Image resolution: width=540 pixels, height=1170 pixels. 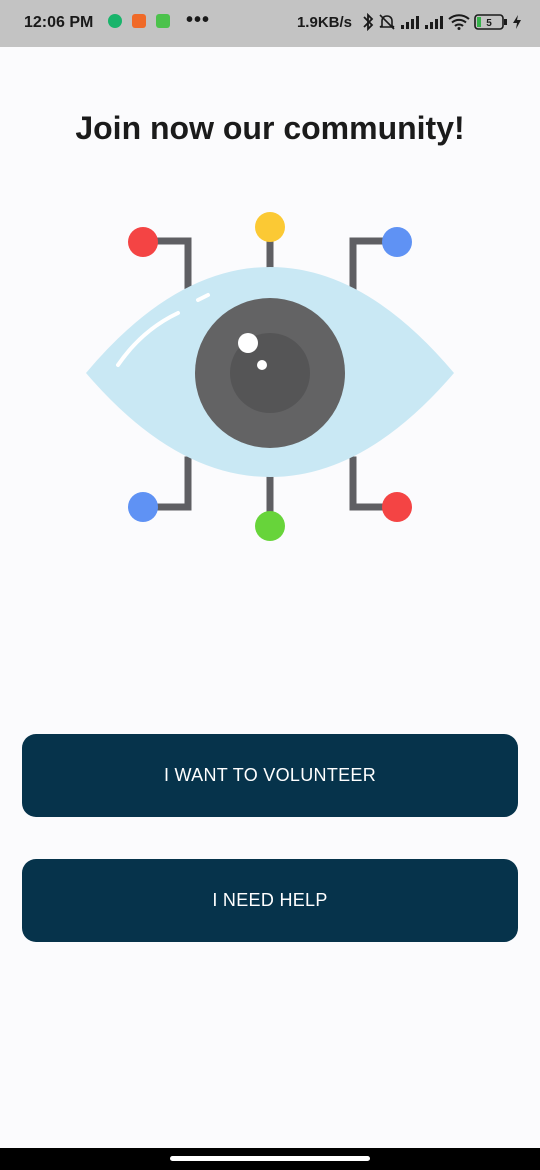 I want to click on bluetooth-icon, so click(x=368, y=22).